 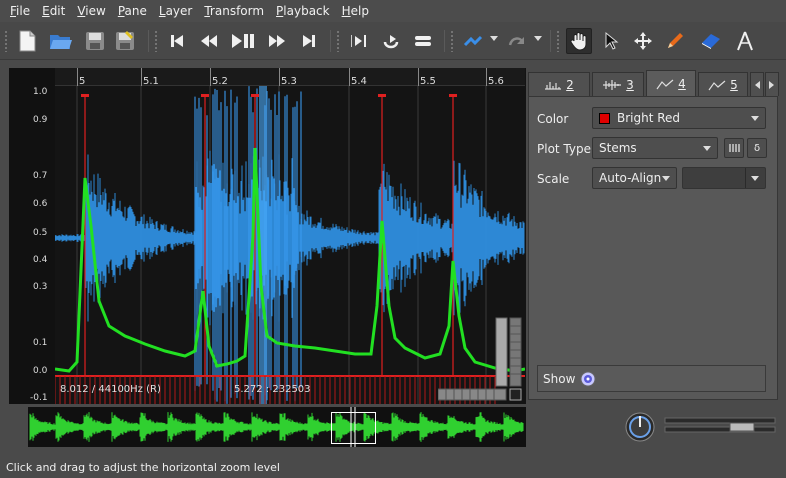 What do you see at coordinates (612, 84) in the screenshot?
I see `waveform-layer-icon` at bounding box center [612, 84].